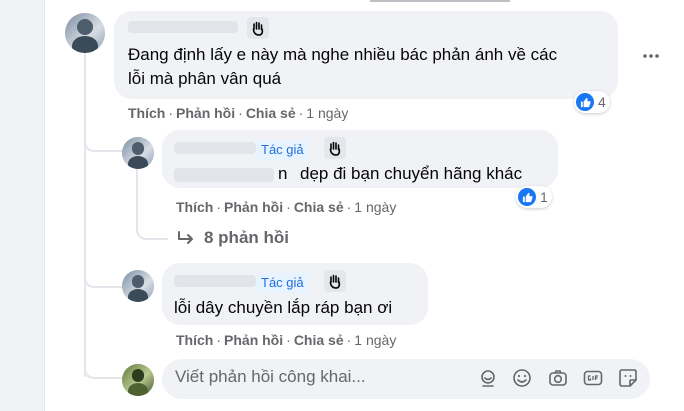 The image size is (684, 411). Describe the element at coordinates (104, 140) in the screenshot. I see `thread-connector` at that location.